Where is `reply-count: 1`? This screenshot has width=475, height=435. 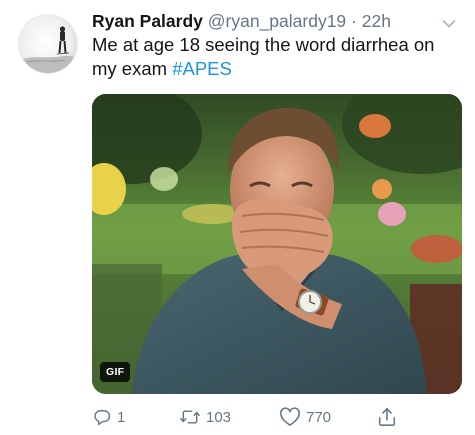
reply-count: 1 is located at coordinates (121, 417).